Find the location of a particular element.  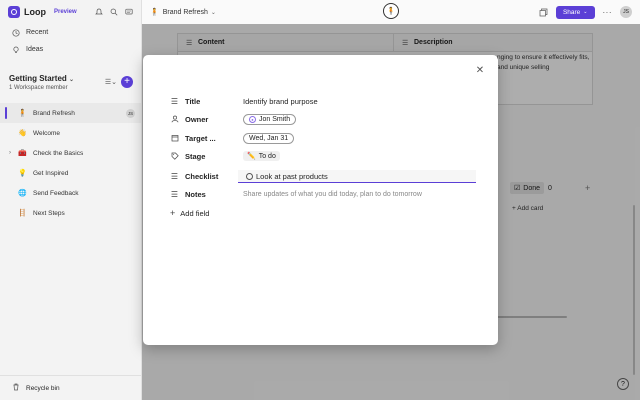

stage-chip: ✏️ To do is located at coordinates (261, 156).